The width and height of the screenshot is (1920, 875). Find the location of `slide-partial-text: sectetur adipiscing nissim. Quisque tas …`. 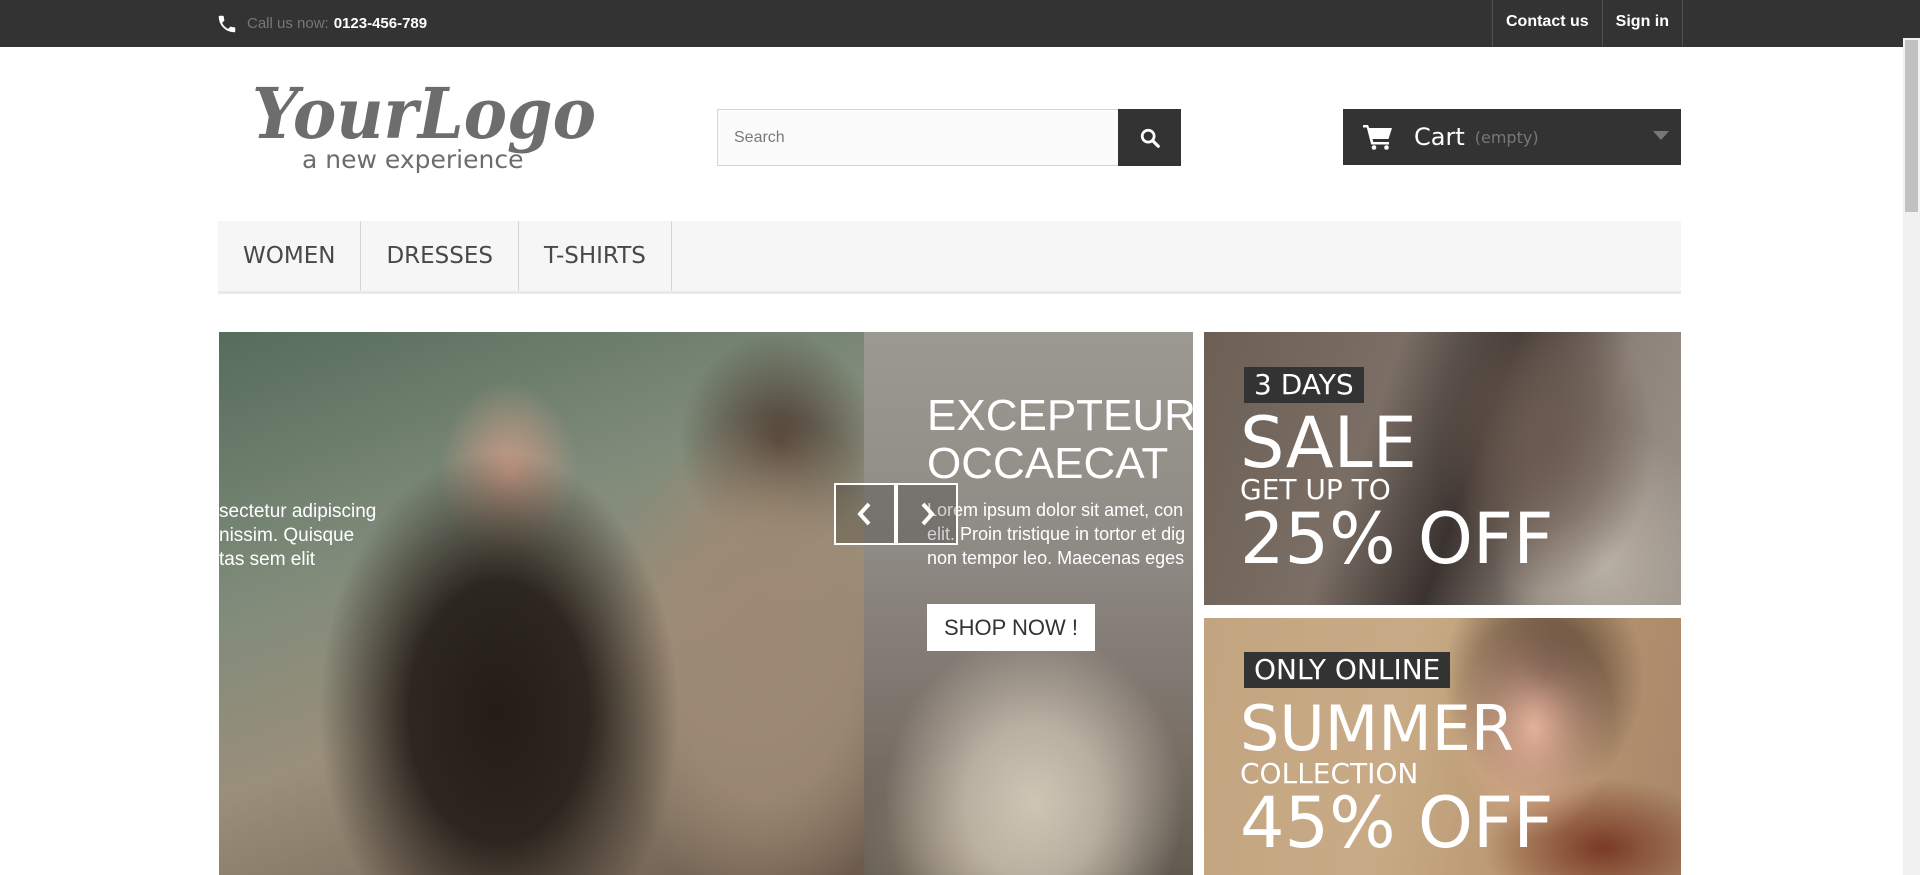

slide-partial-text: sectetur adipiscing nissim. Quisque tas … is located at coordinates (298, 535).